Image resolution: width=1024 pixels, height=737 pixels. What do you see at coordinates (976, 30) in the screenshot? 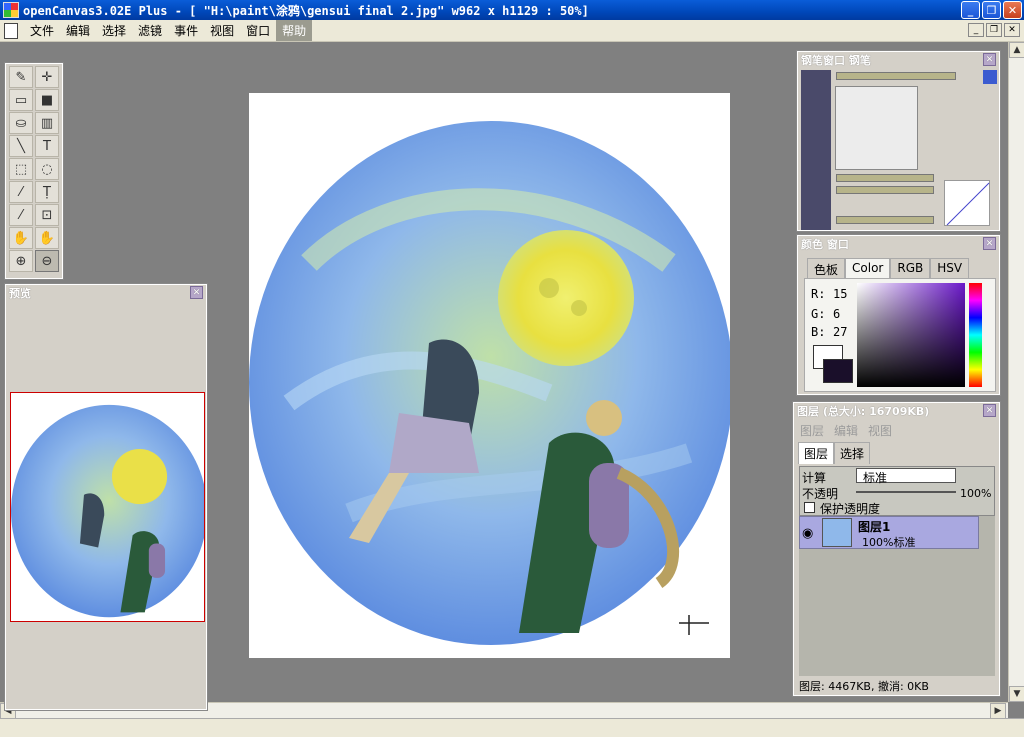
I see `mdi-minimize-button: _` at bounding box center [976, 30].